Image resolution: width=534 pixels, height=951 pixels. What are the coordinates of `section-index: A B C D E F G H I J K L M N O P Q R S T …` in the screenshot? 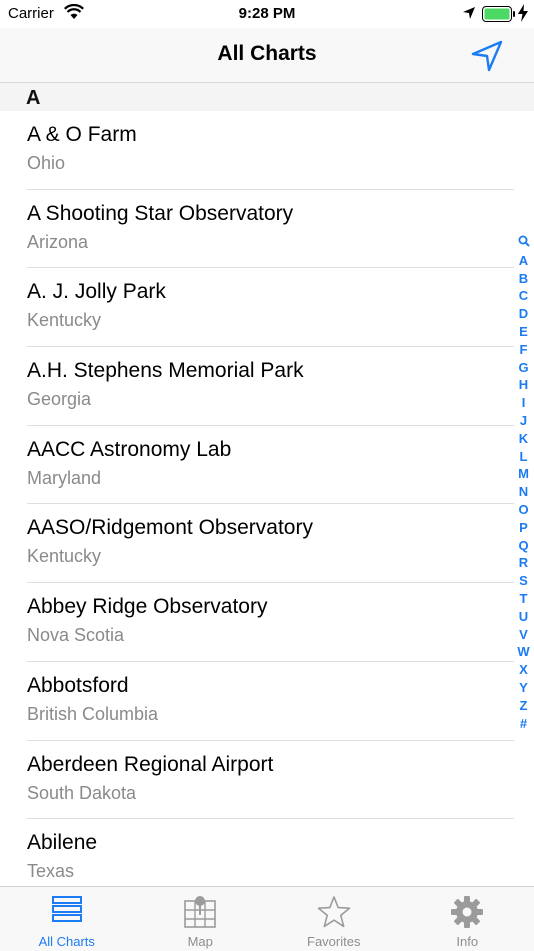 It's located at (523, 483).